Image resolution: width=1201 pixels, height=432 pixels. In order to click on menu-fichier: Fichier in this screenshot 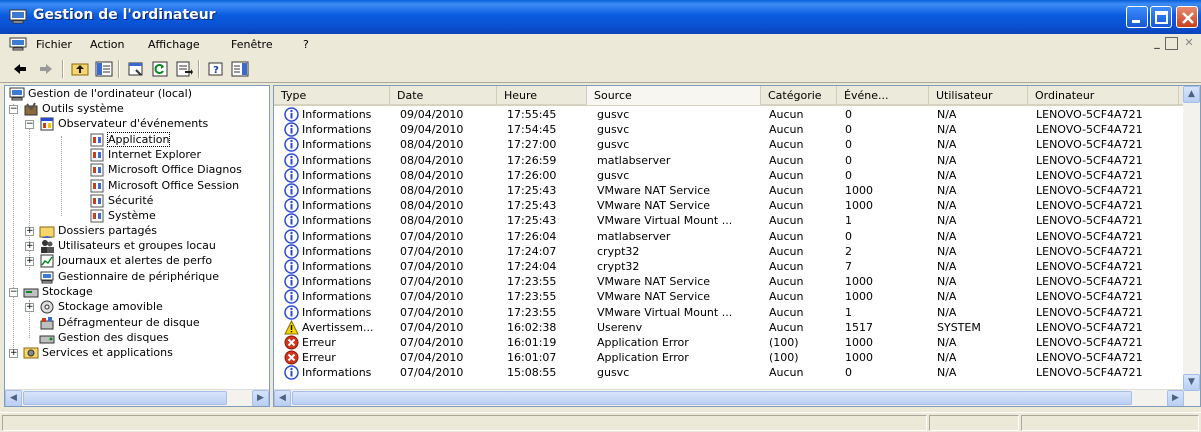, I will do `click(54, 44)`.